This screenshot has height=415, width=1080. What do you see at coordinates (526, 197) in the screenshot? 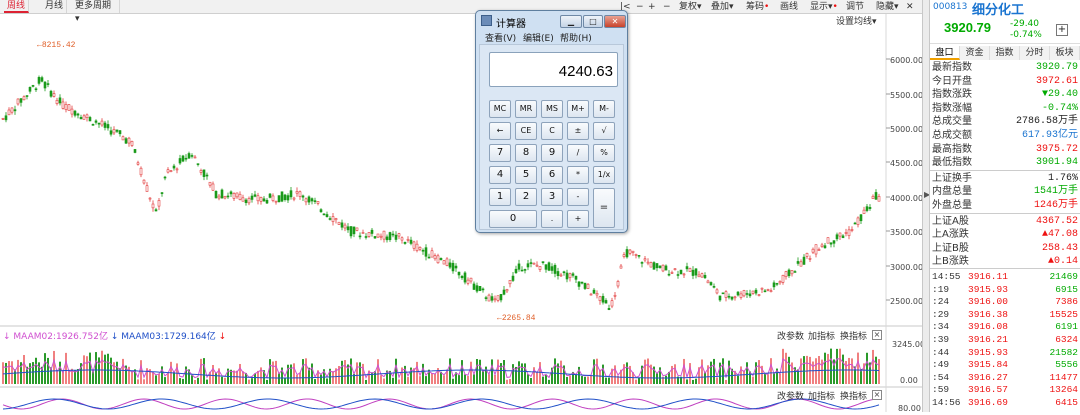
I see `calc-key: 2` at bounding box center [526, 197].